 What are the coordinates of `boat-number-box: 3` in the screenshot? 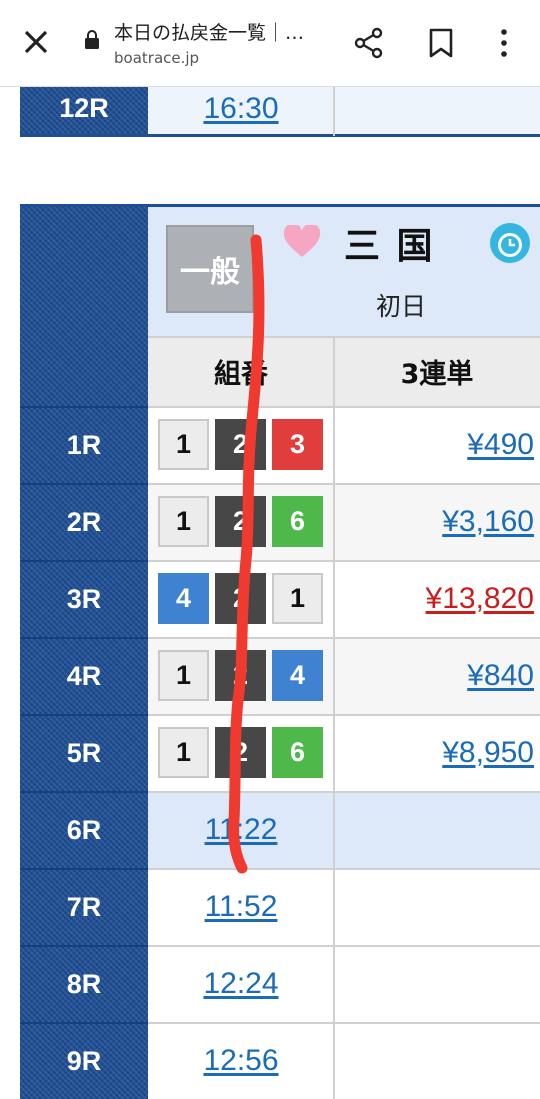 It's located at (297, 444).